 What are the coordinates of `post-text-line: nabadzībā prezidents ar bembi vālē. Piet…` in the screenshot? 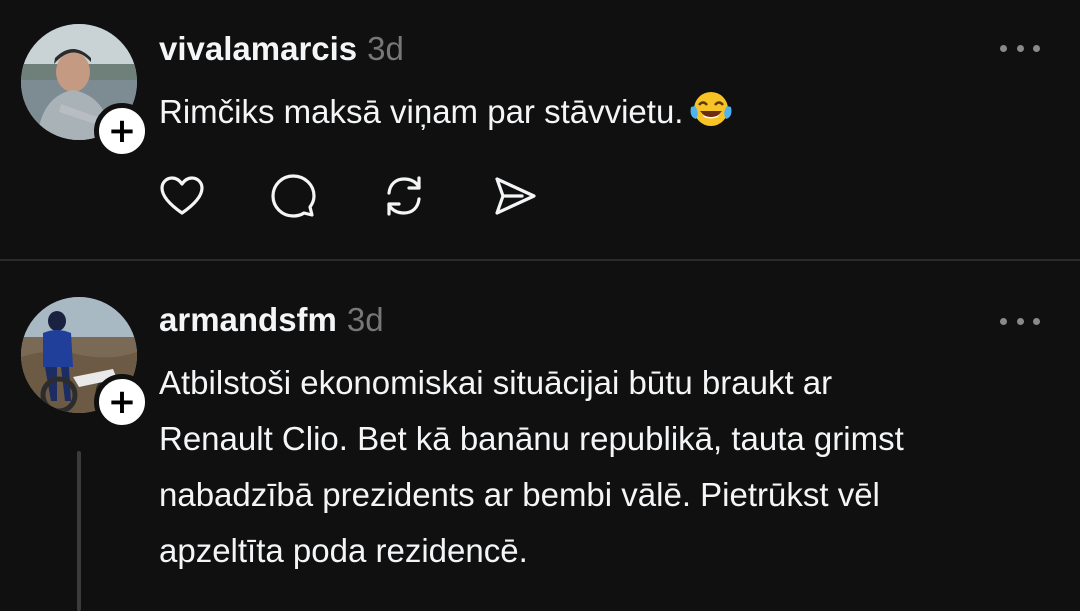 It's located at (519, 494).